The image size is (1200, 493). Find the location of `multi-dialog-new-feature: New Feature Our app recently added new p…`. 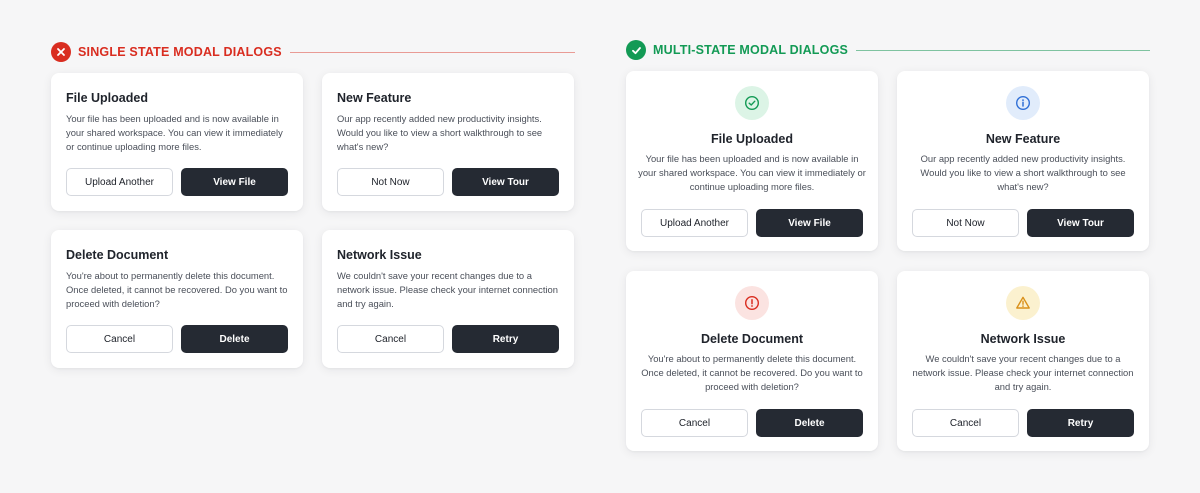

multi-dialog-new-feature: New Feature Our app recently added new p… is located at coordinates (1023, 161).